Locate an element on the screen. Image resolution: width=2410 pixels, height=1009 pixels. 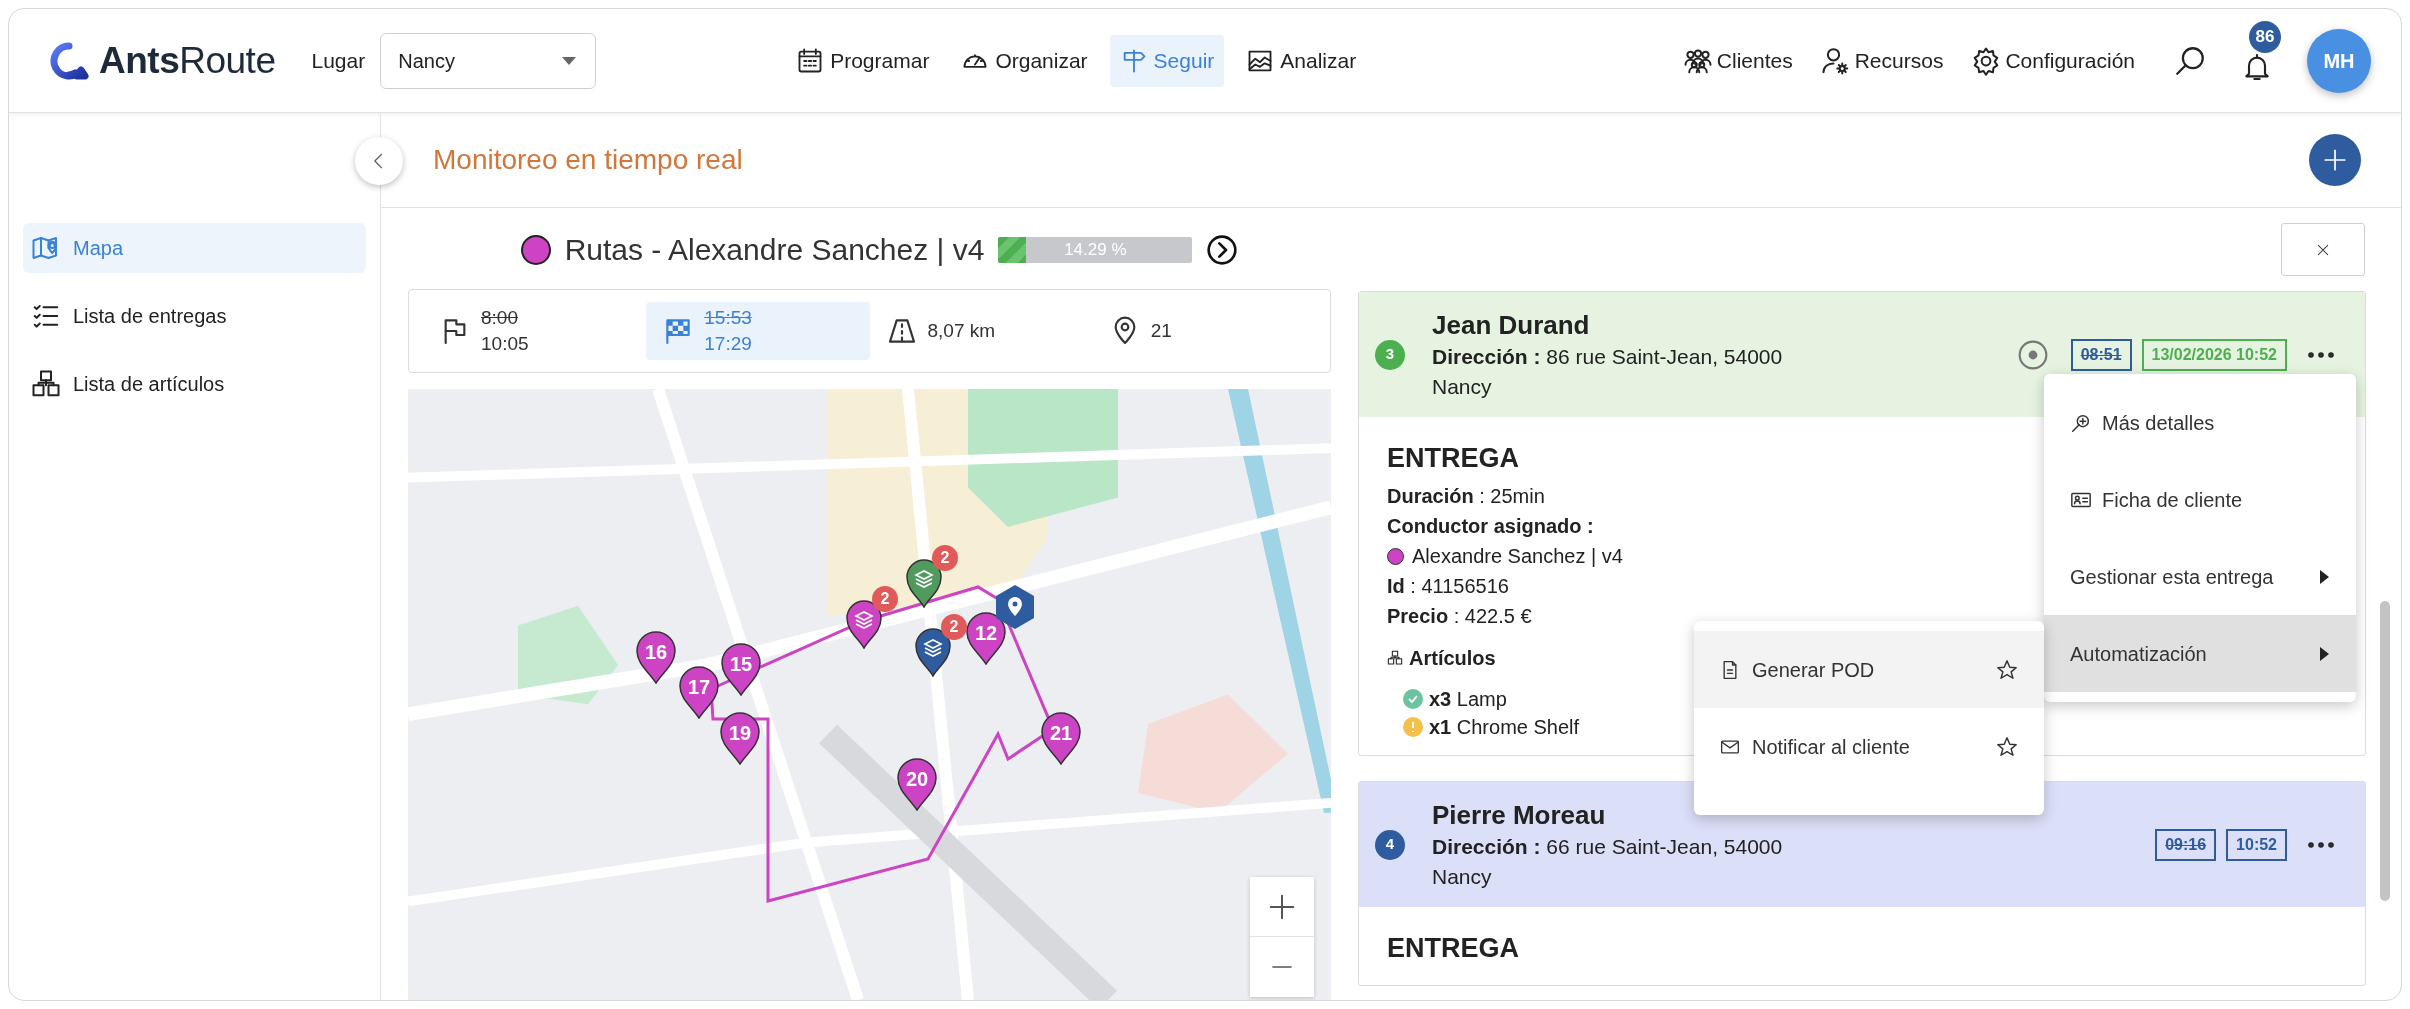
stop-number-badge: 3 is located at coordinates (1390, 354).